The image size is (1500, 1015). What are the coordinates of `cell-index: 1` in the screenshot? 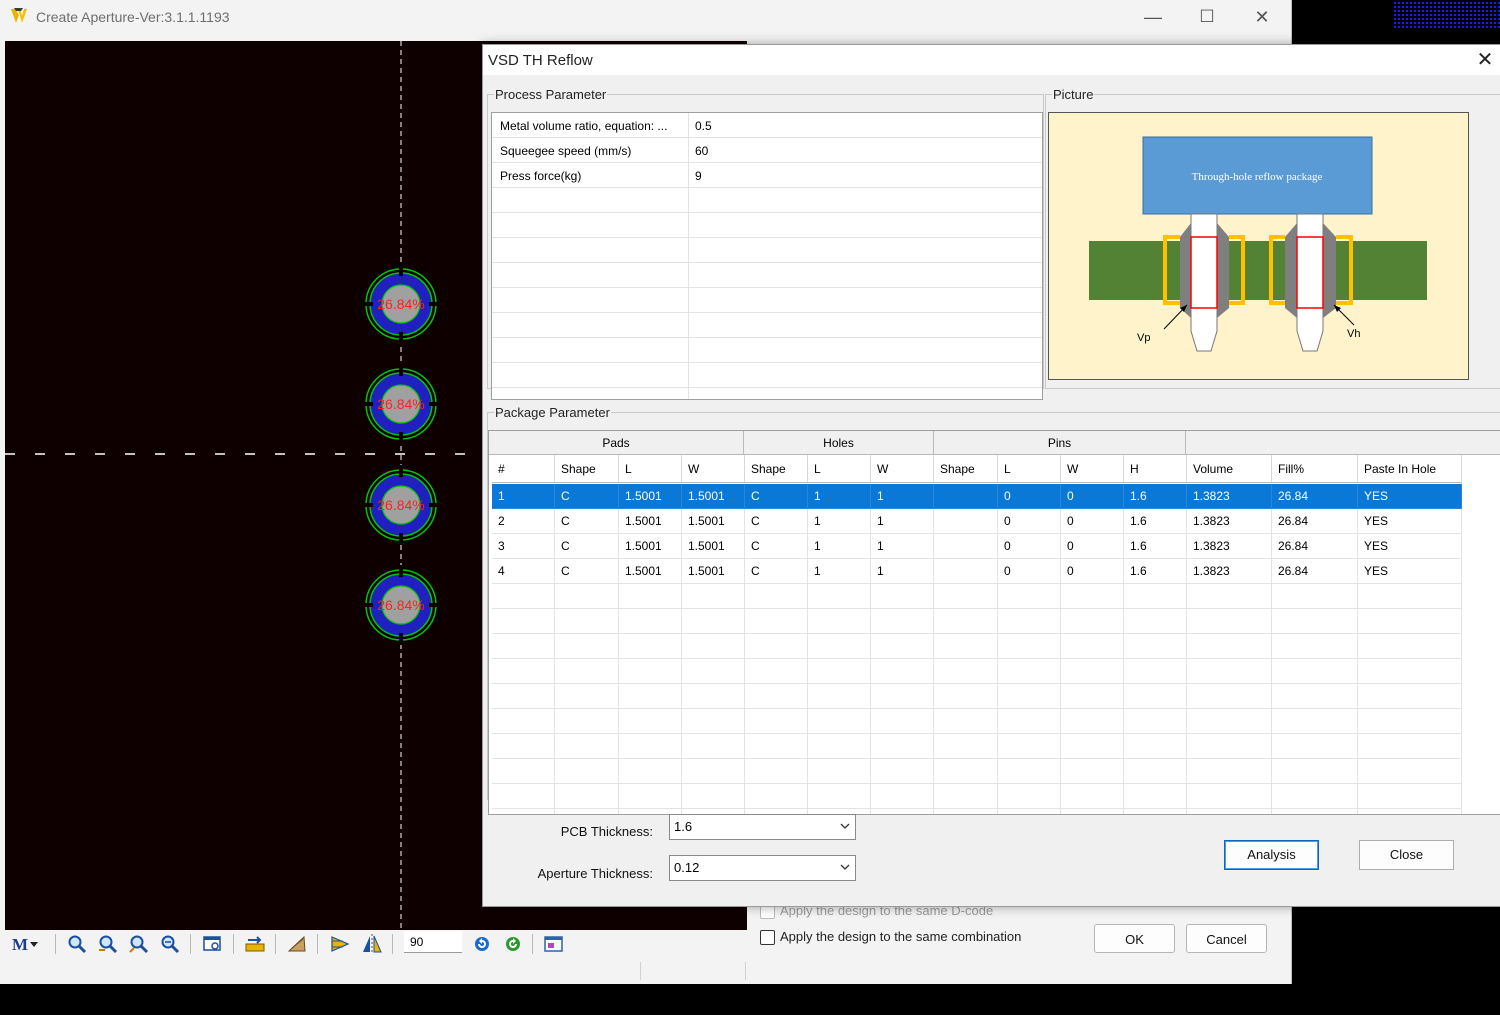 It's located at (523, 496).